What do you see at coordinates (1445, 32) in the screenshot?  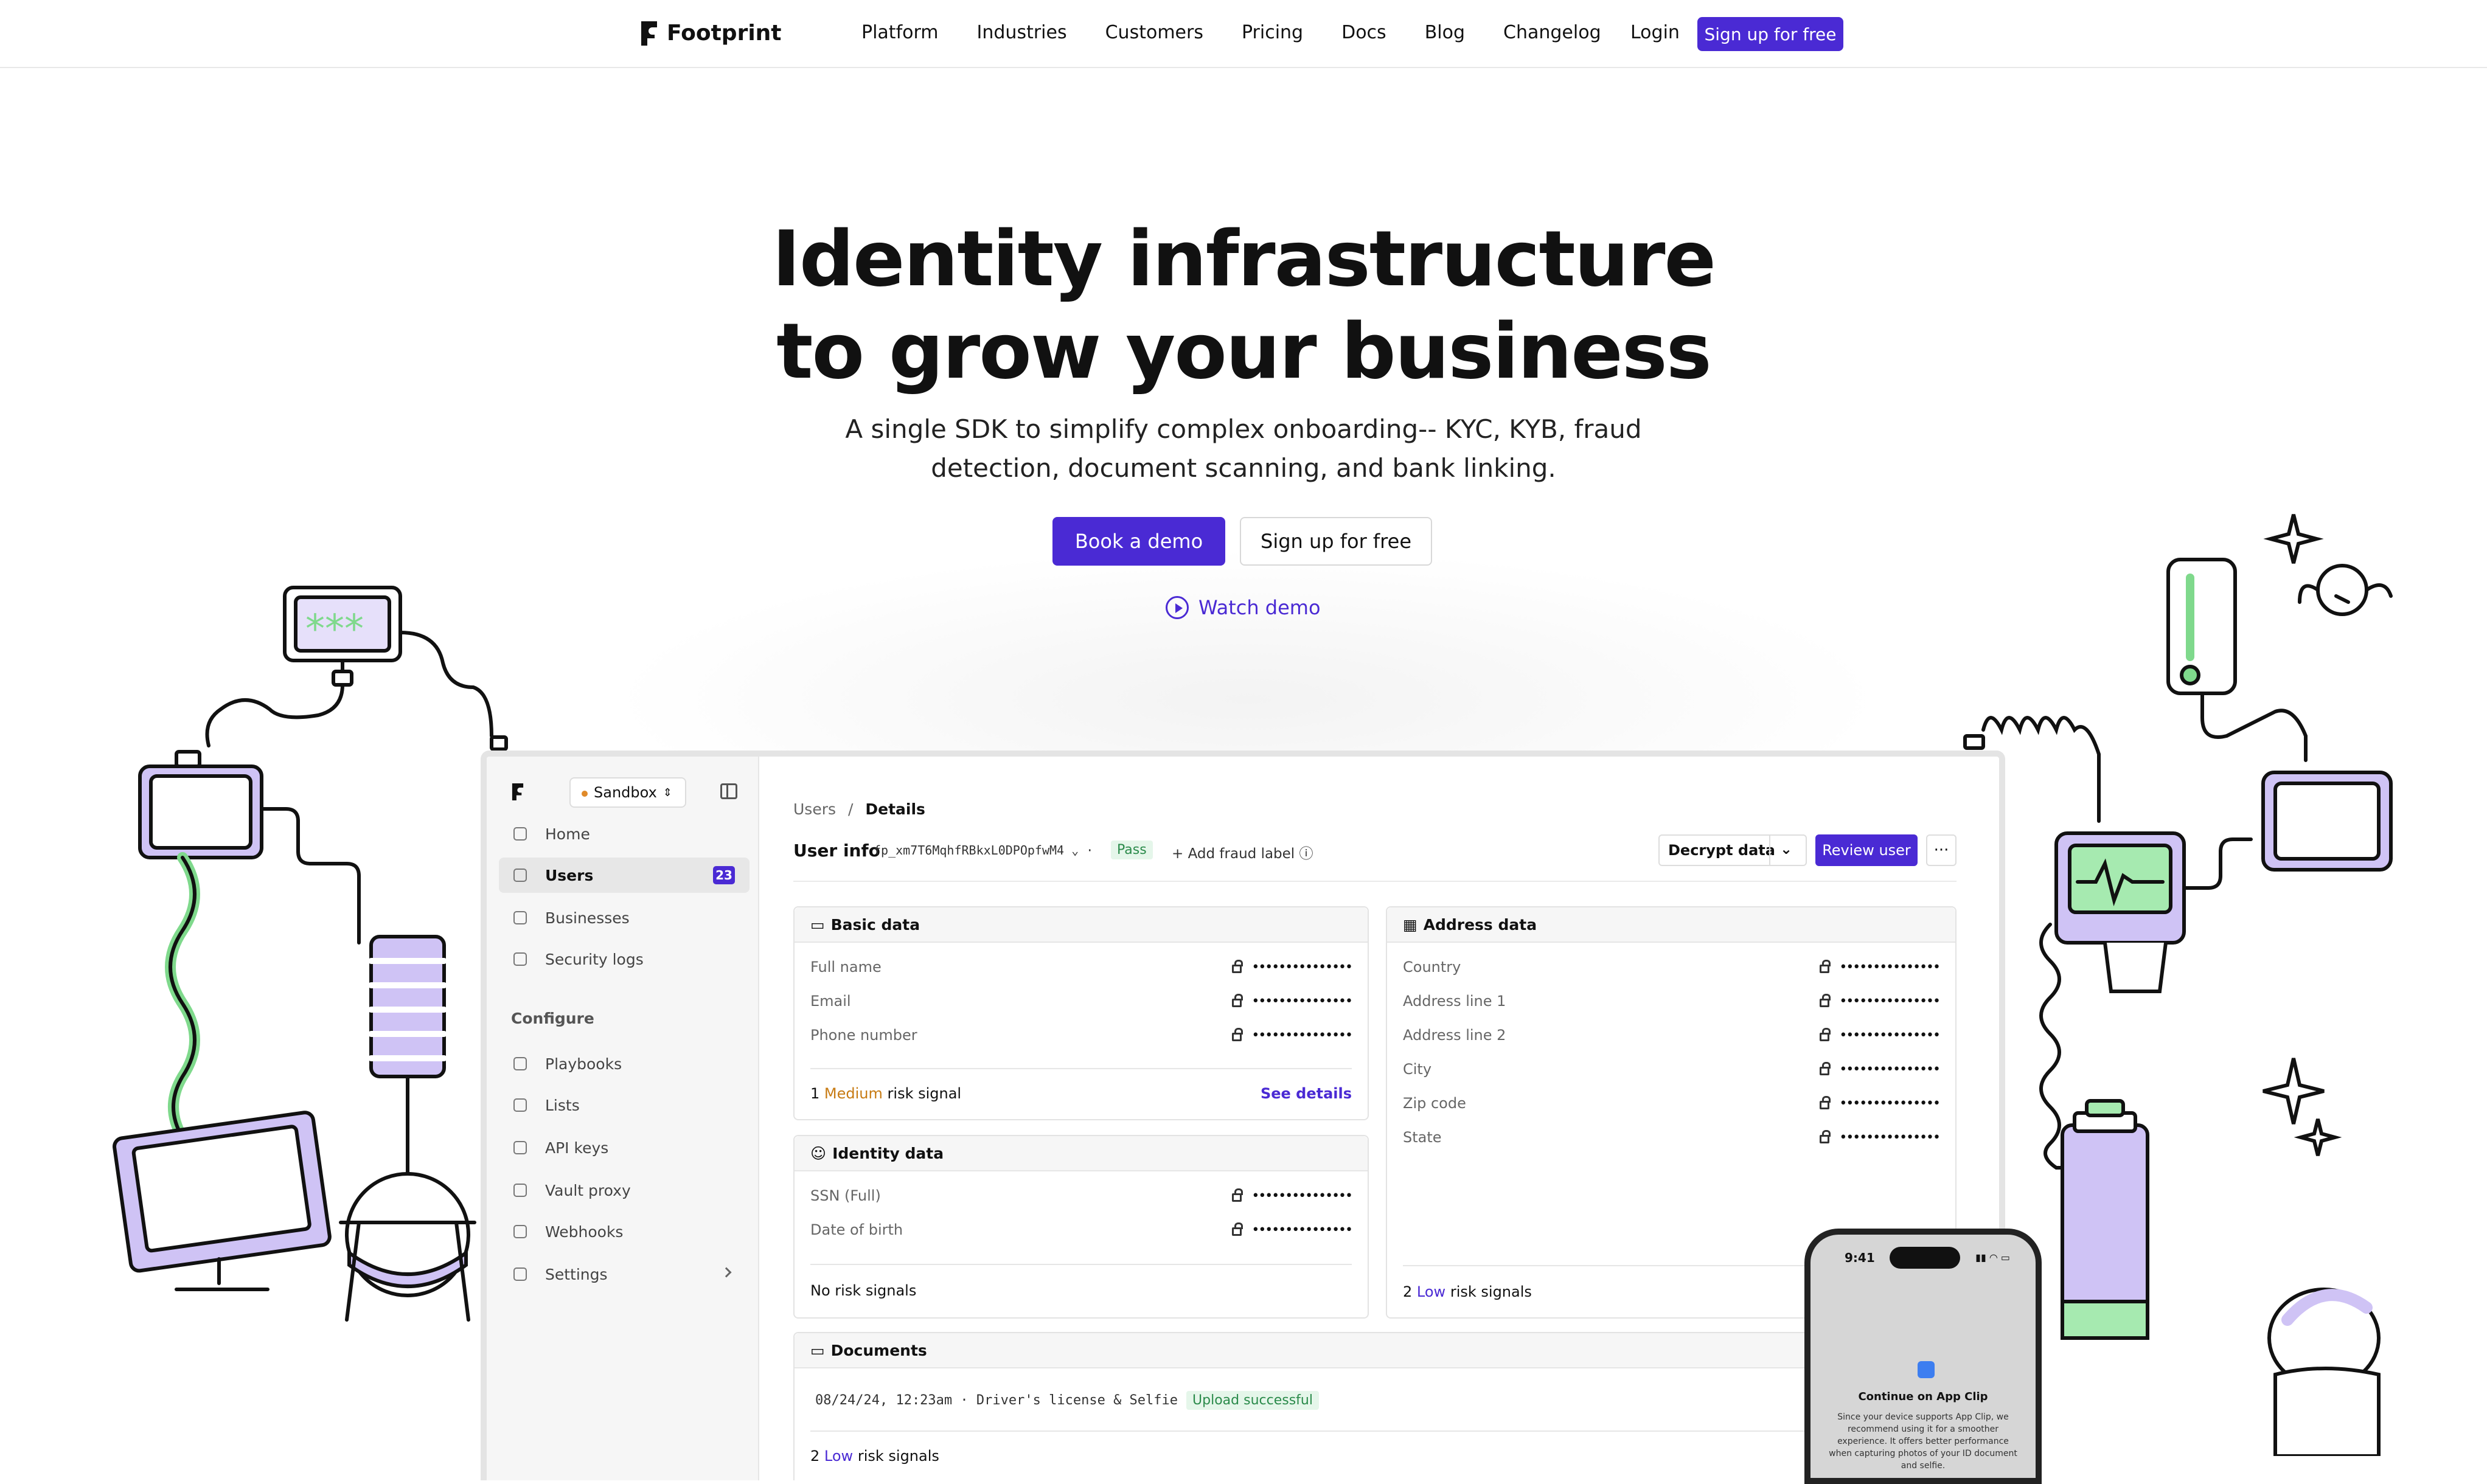 I see `nav-link-blog: Blog` at bounding box center [1445, 32].